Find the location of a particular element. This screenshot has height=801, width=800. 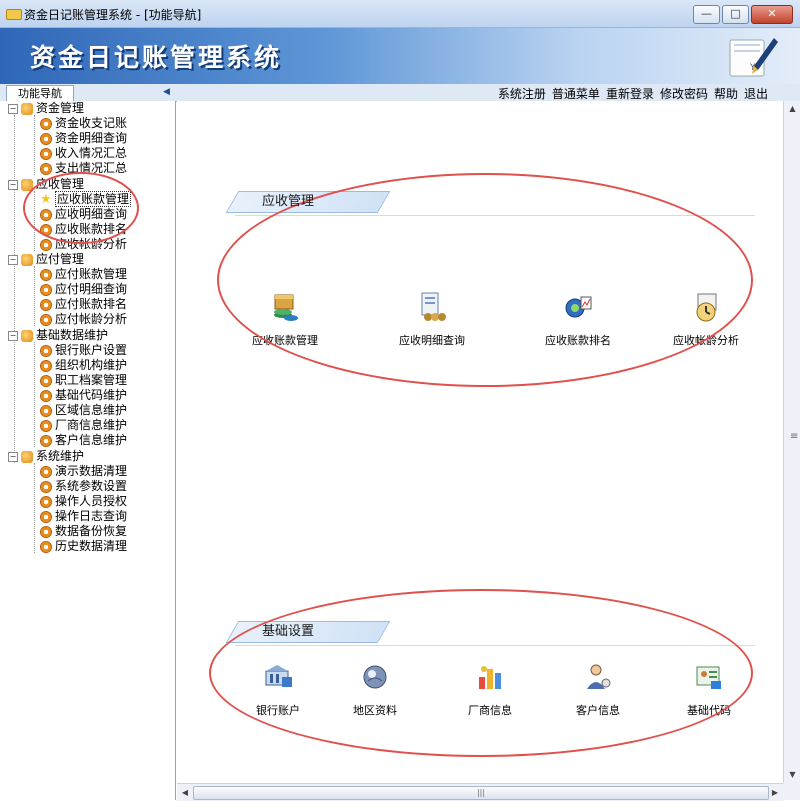

scroll-thumb: ||| is located at coordinates (481, 793).